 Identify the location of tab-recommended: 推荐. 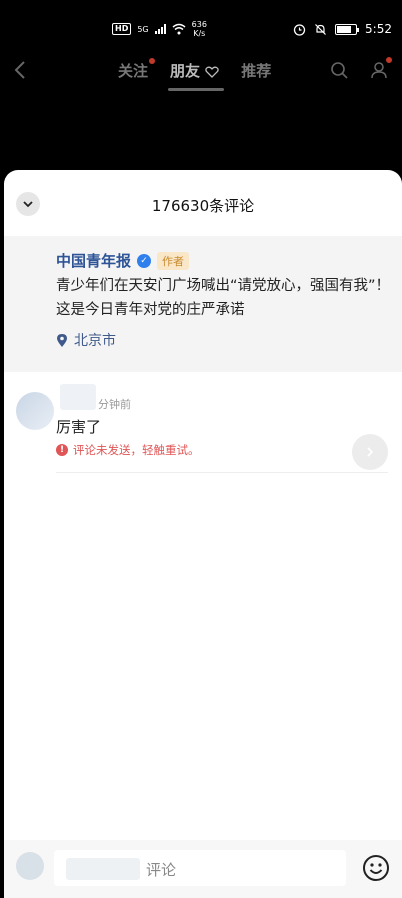
(256, 70).